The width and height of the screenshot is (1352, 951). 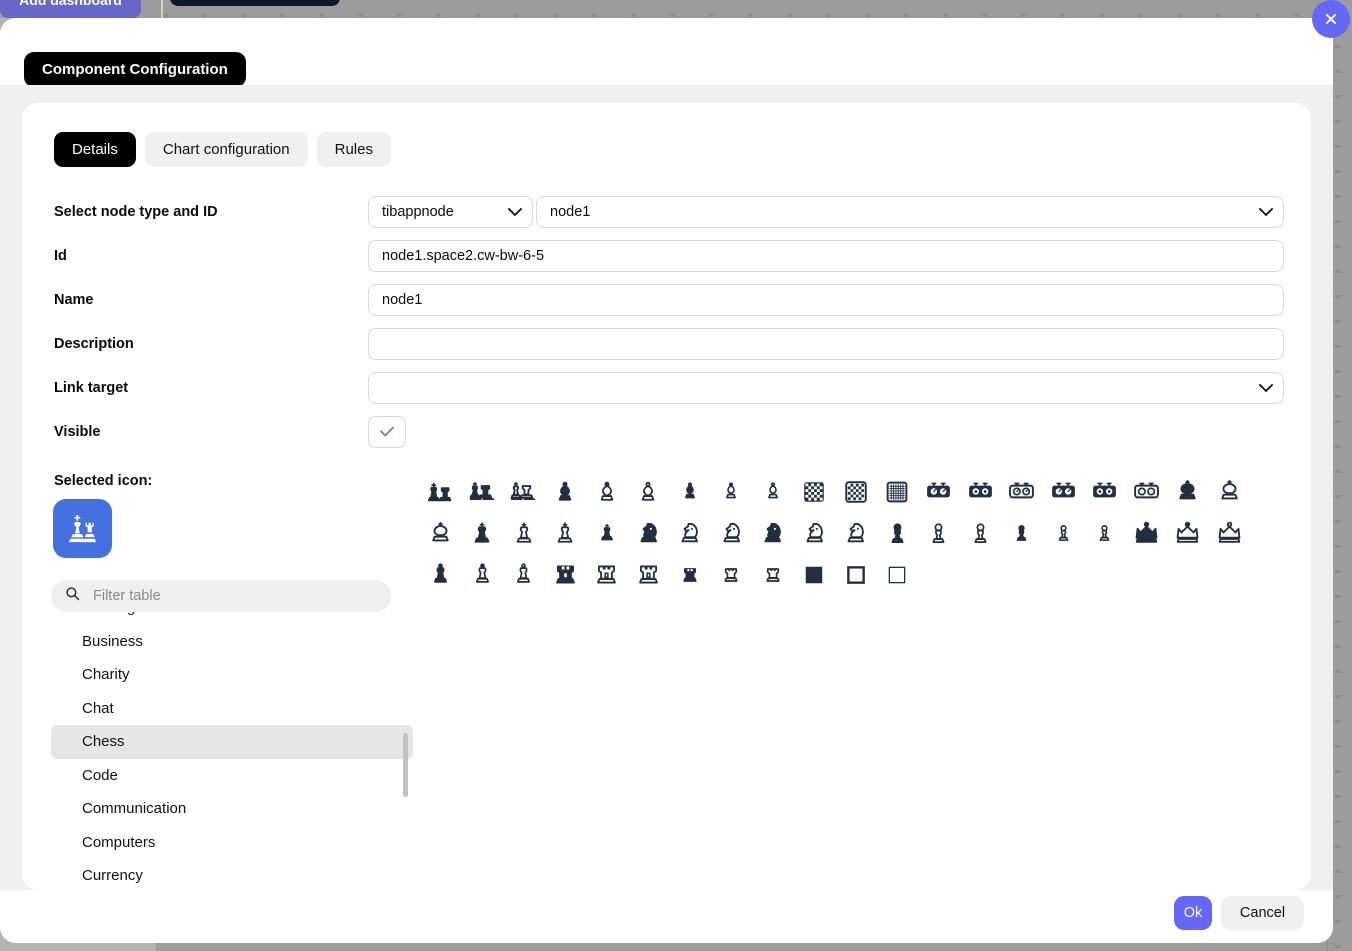 What do you see at coordinates (232, 742) in the screenshot?
I see `category-item-chess: Chess` at bounding box center [232, 742].